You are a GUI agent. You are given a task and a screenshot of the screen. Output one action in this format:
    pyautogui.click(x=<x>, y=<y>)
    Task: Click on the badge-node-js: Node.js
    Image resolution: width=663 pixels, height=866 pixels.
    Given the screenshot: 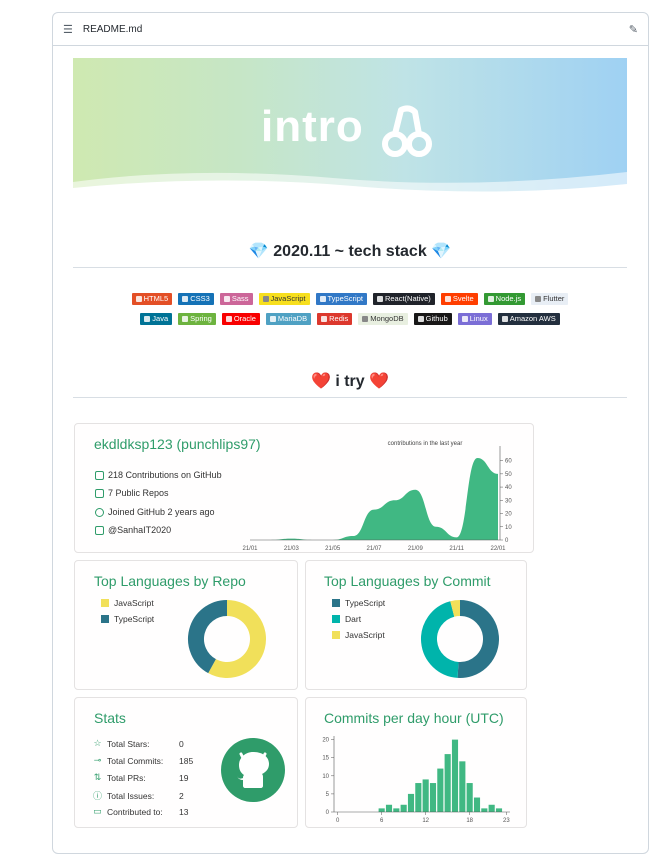 What is the action you would take?
    pyautogui.click(x=504, y=299)
    